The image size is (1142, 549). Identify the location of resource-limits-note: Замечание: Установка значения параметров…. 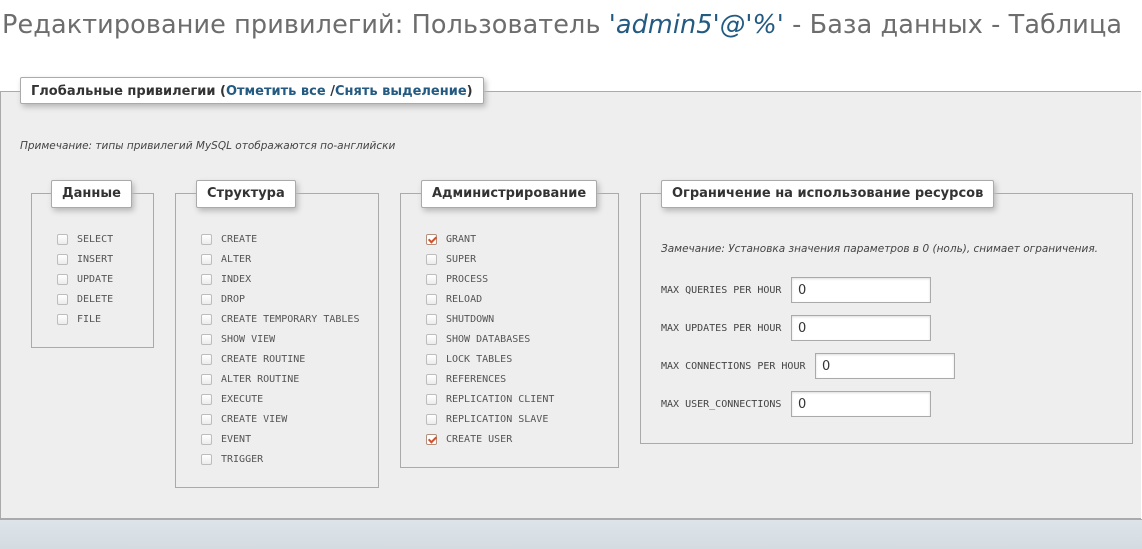
(879, 249).